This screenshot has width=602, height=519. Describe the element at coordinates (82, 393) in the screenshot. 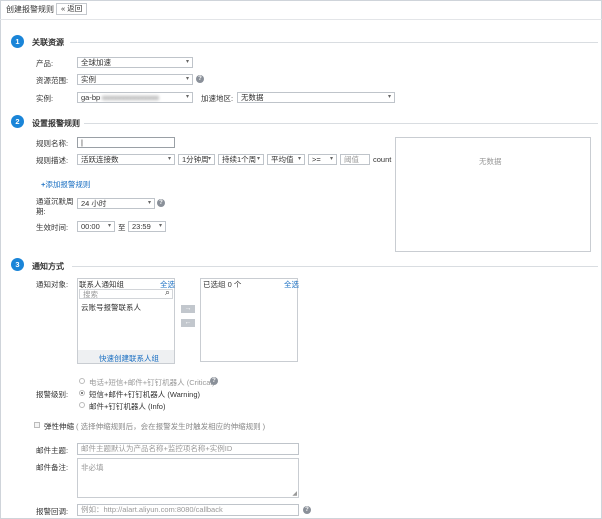

I see `level-warning-radio` at that location.